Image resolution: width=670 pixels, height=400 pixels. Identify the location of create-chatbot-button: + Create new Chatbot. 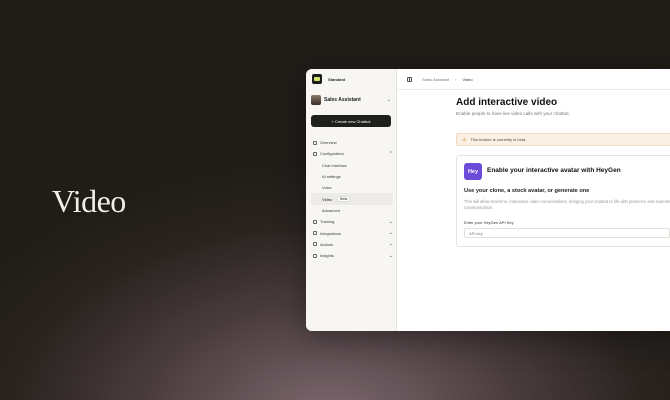
(351, 121).